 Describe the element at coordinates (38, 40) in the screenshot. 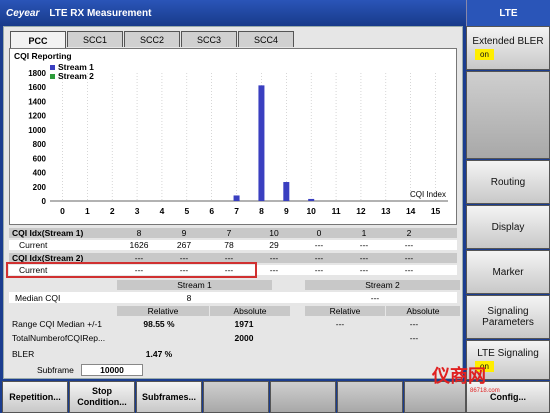

I see `tab-pcc: PCC` at that location.